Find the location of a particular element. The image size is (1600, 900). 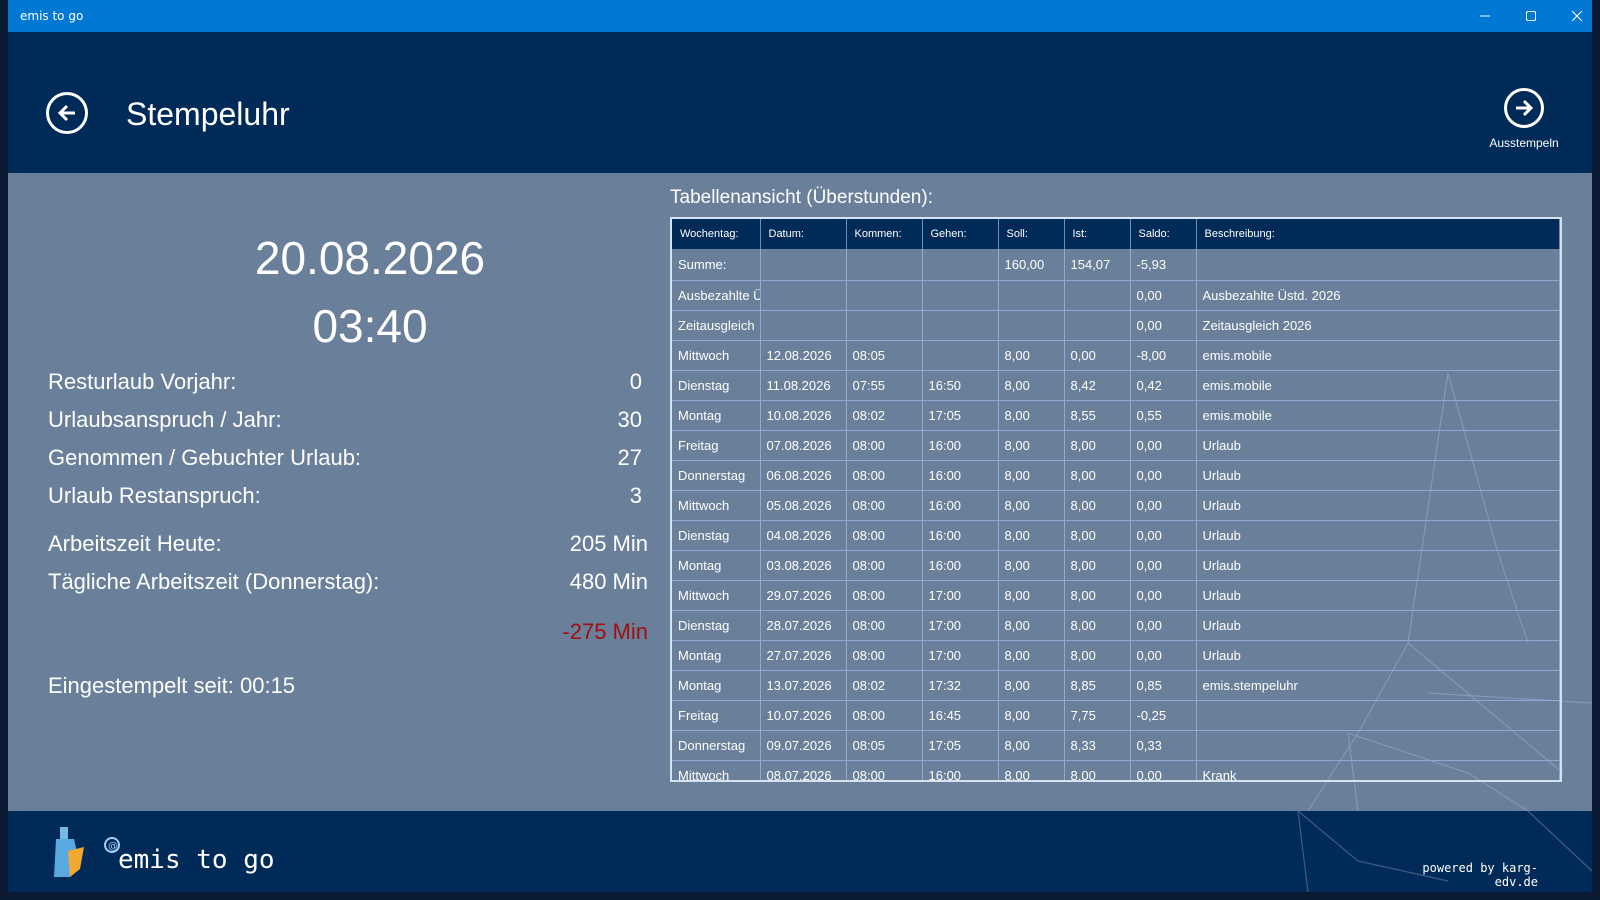

stat-row-remaining-vacation: Urlaub Restanspruch: 3 is located at coordinates (348, 498).